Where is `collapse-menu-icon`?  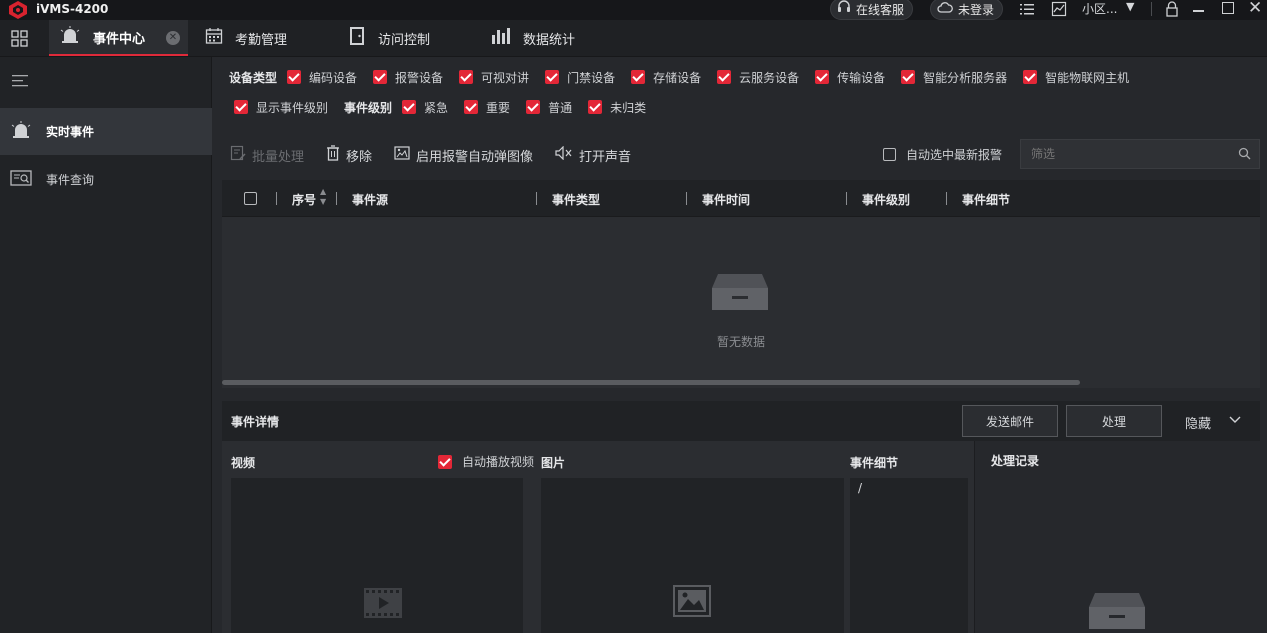
collapse-menu-icon is located at coordinates (20, 82).